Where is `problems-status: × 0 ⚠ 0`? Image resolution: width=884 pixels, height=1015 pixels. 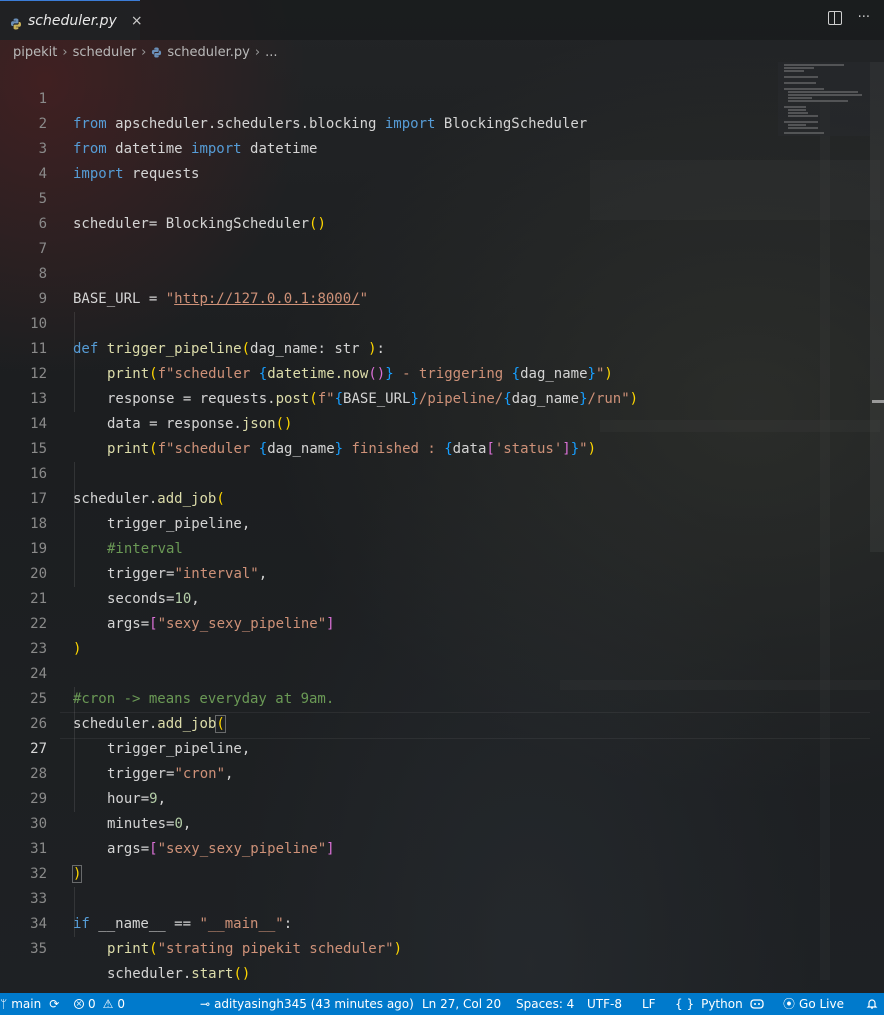 problems-status: × 0 ⚠ 0 is located at coordinates (99, 1004).